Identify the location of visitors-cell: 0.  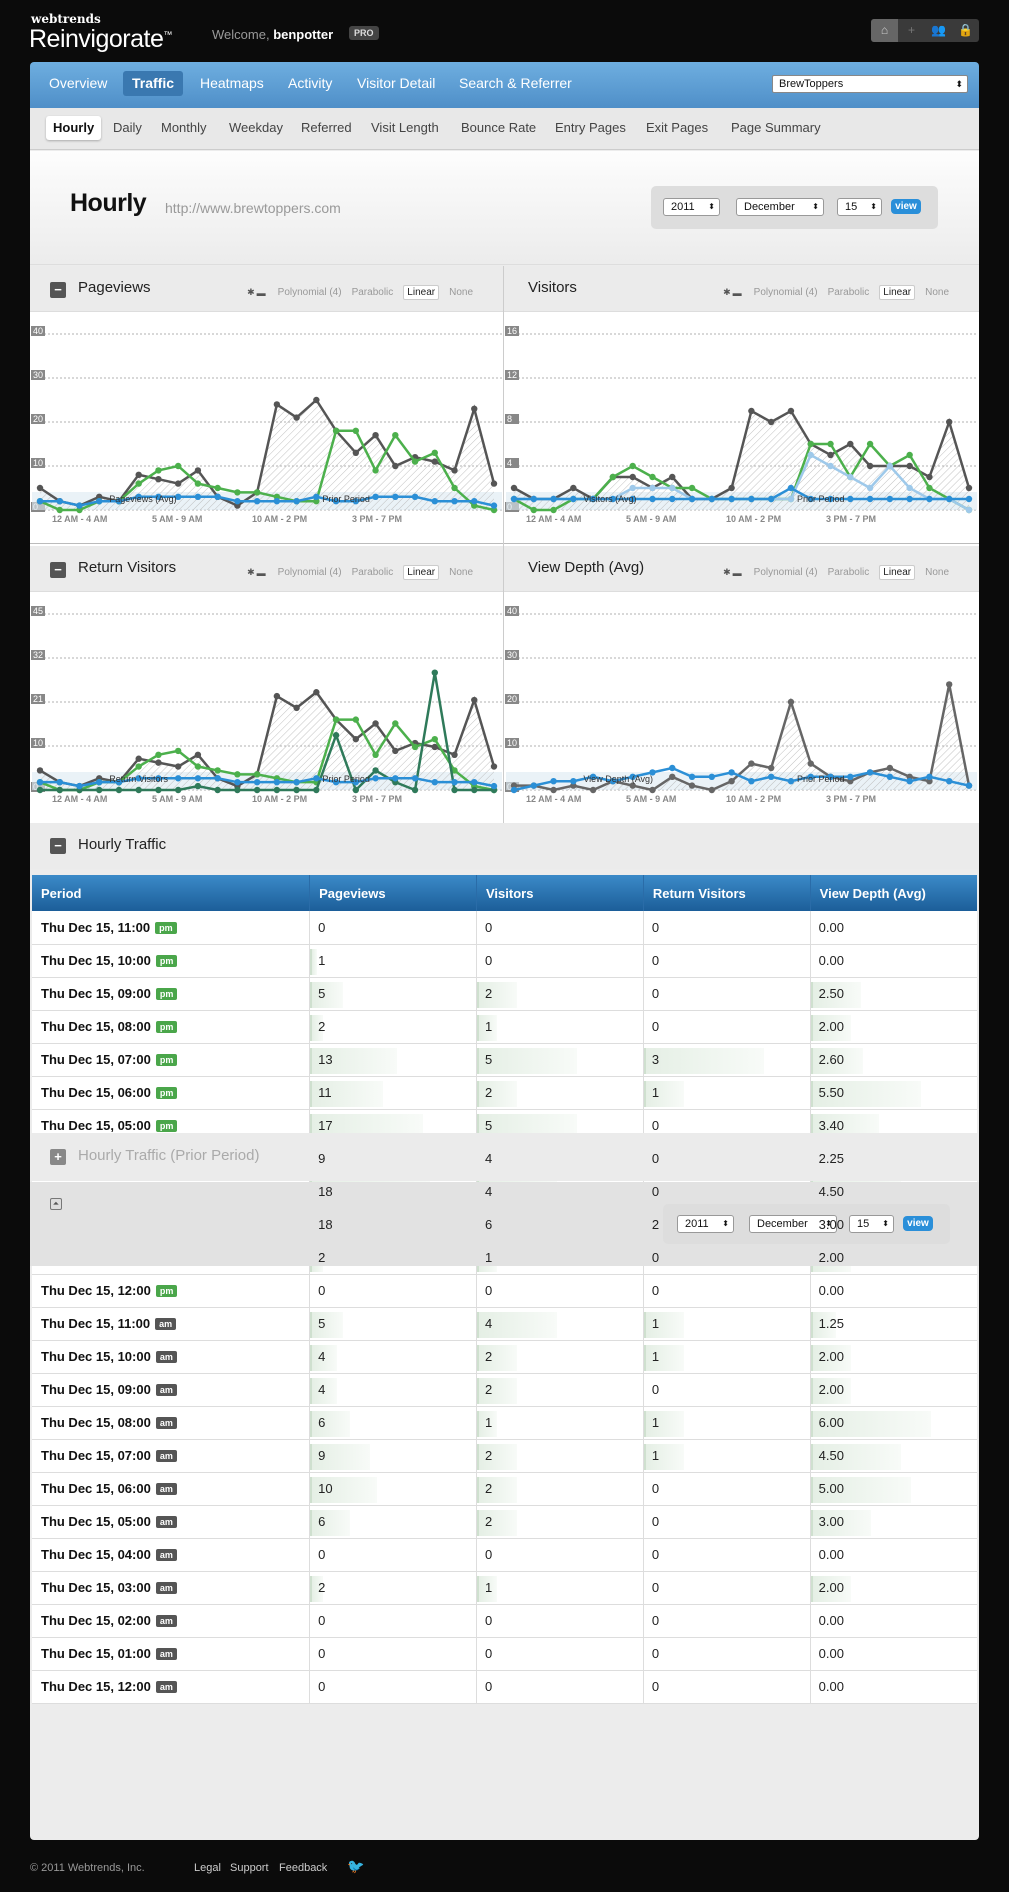
(560, 1621).